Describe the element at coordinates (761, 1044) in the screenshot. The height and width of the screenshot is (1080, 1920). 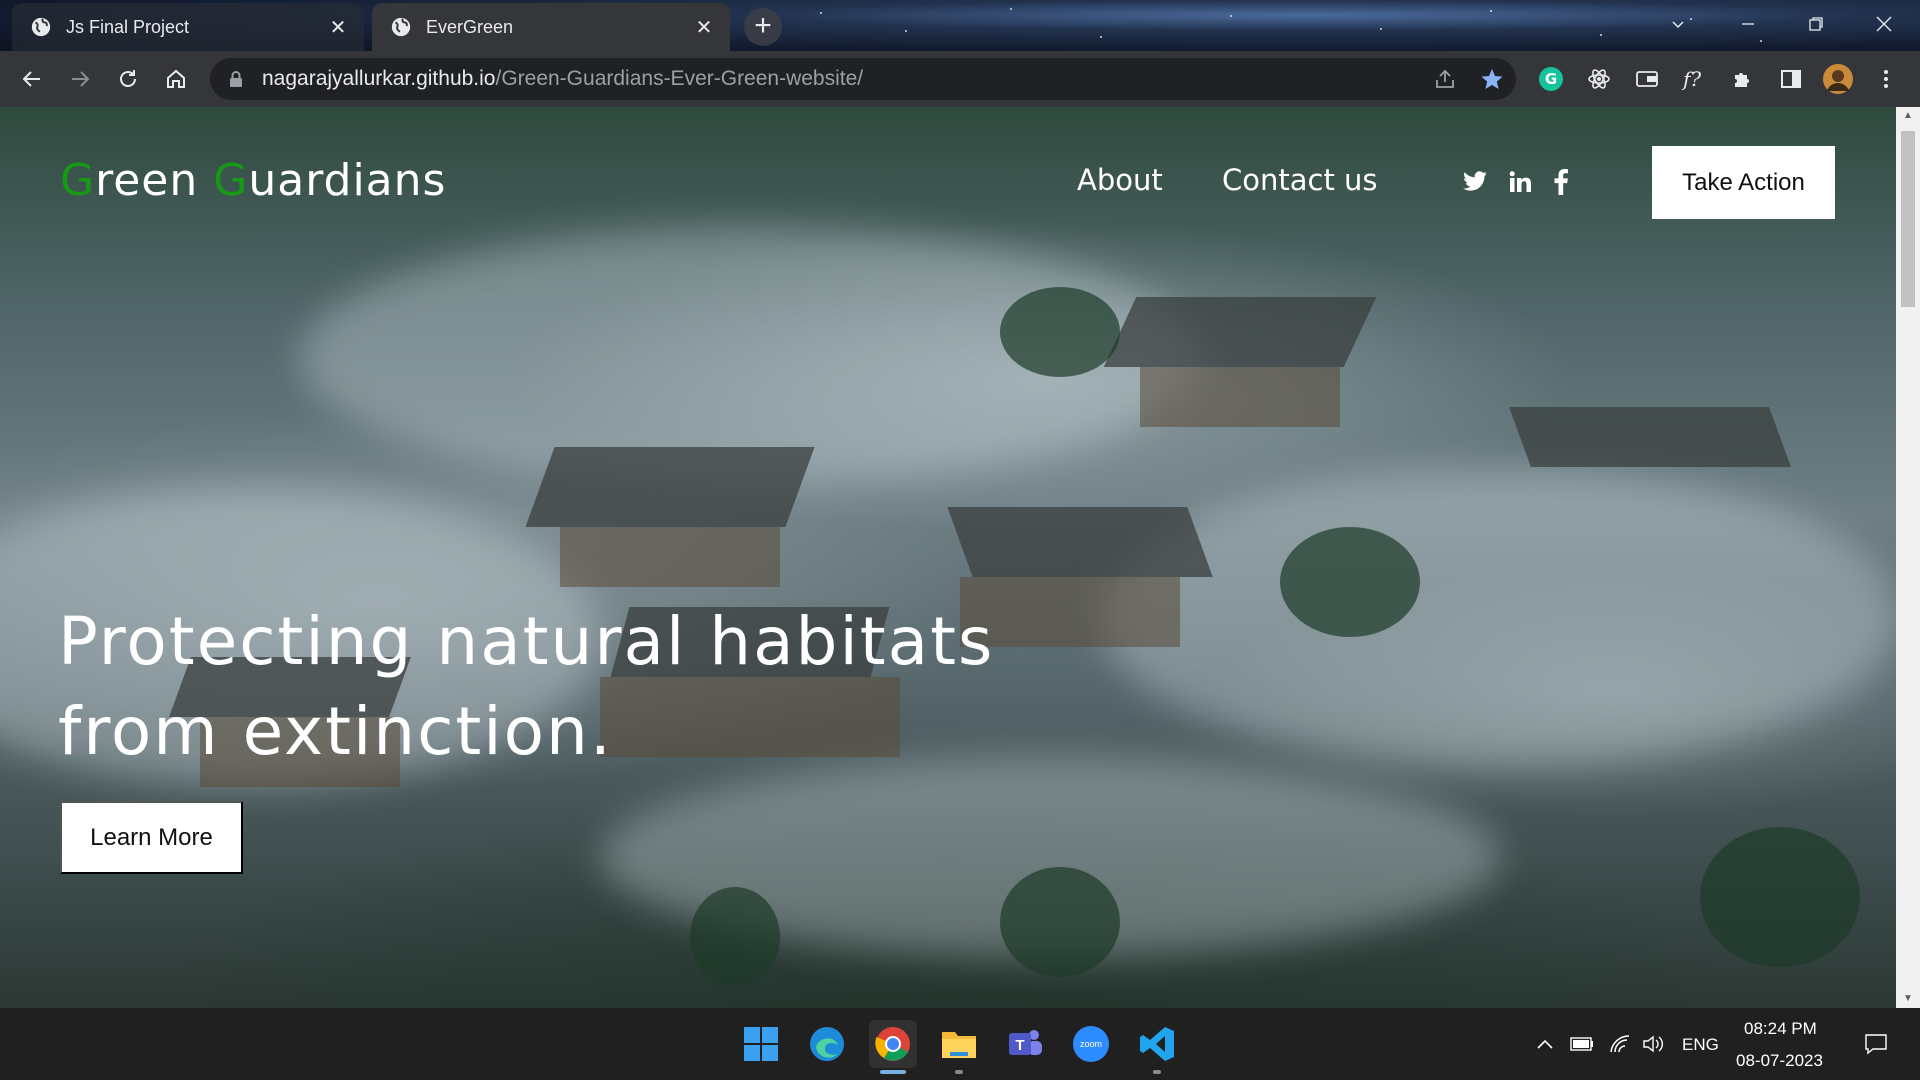
I see `windows-start-icon` at that location.